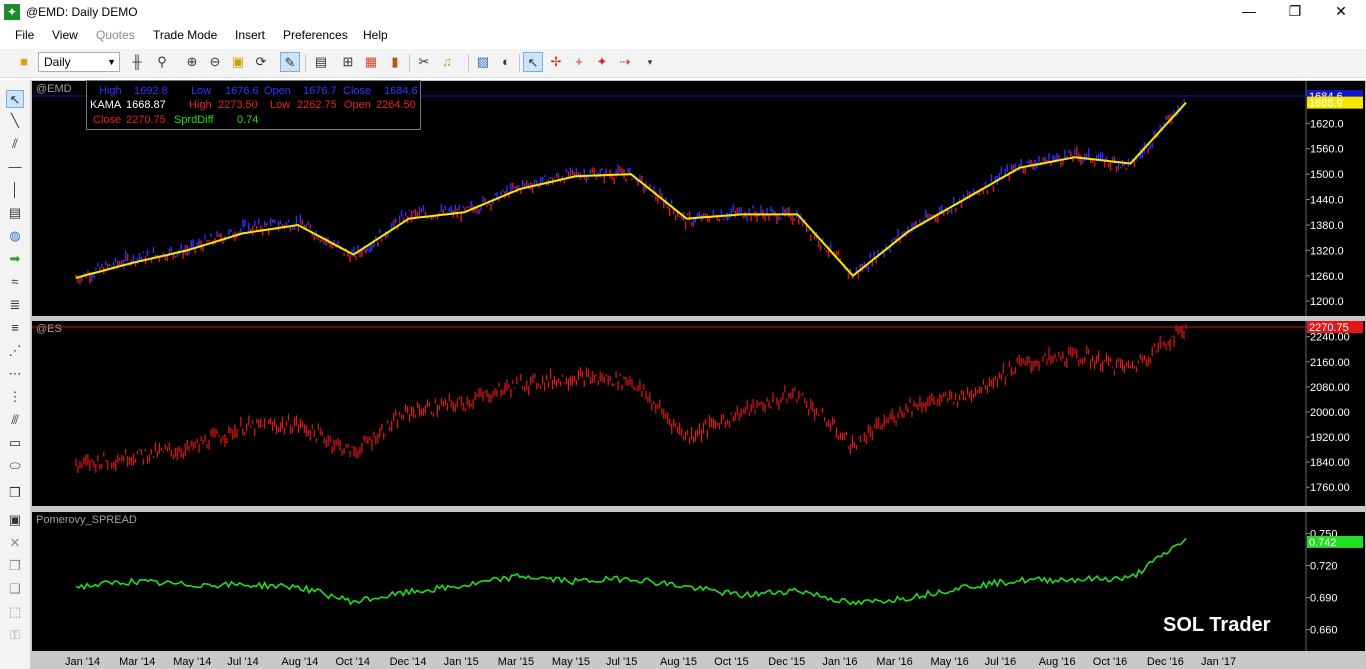 This screenshot has width=1366, height=669. What do you see at coordinates (371, 62) in the screenshot?
I see `color-bars-icon: ▦` at bounding box center [371, 62].